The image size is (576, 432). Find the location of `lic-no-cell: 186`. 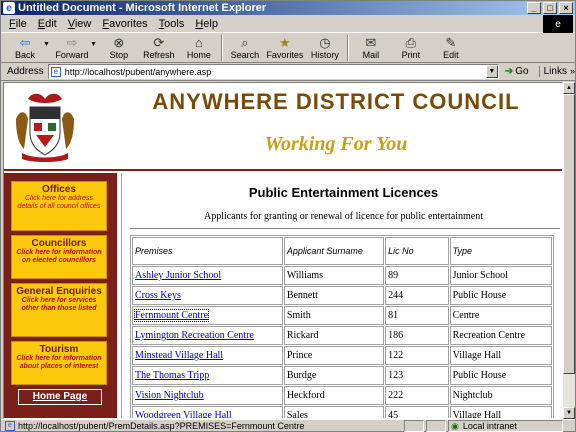

lic-no-cell: 186 is located at coordinates (417, 335).